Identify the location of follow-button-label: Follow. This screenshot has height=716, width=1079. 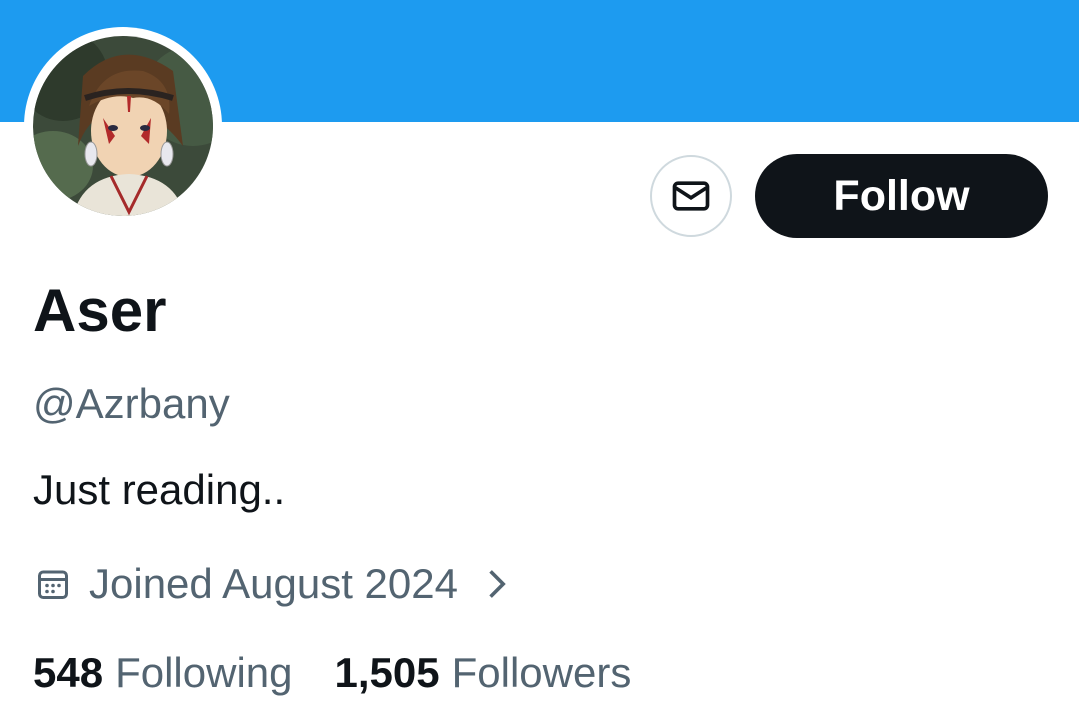
(901, 195).